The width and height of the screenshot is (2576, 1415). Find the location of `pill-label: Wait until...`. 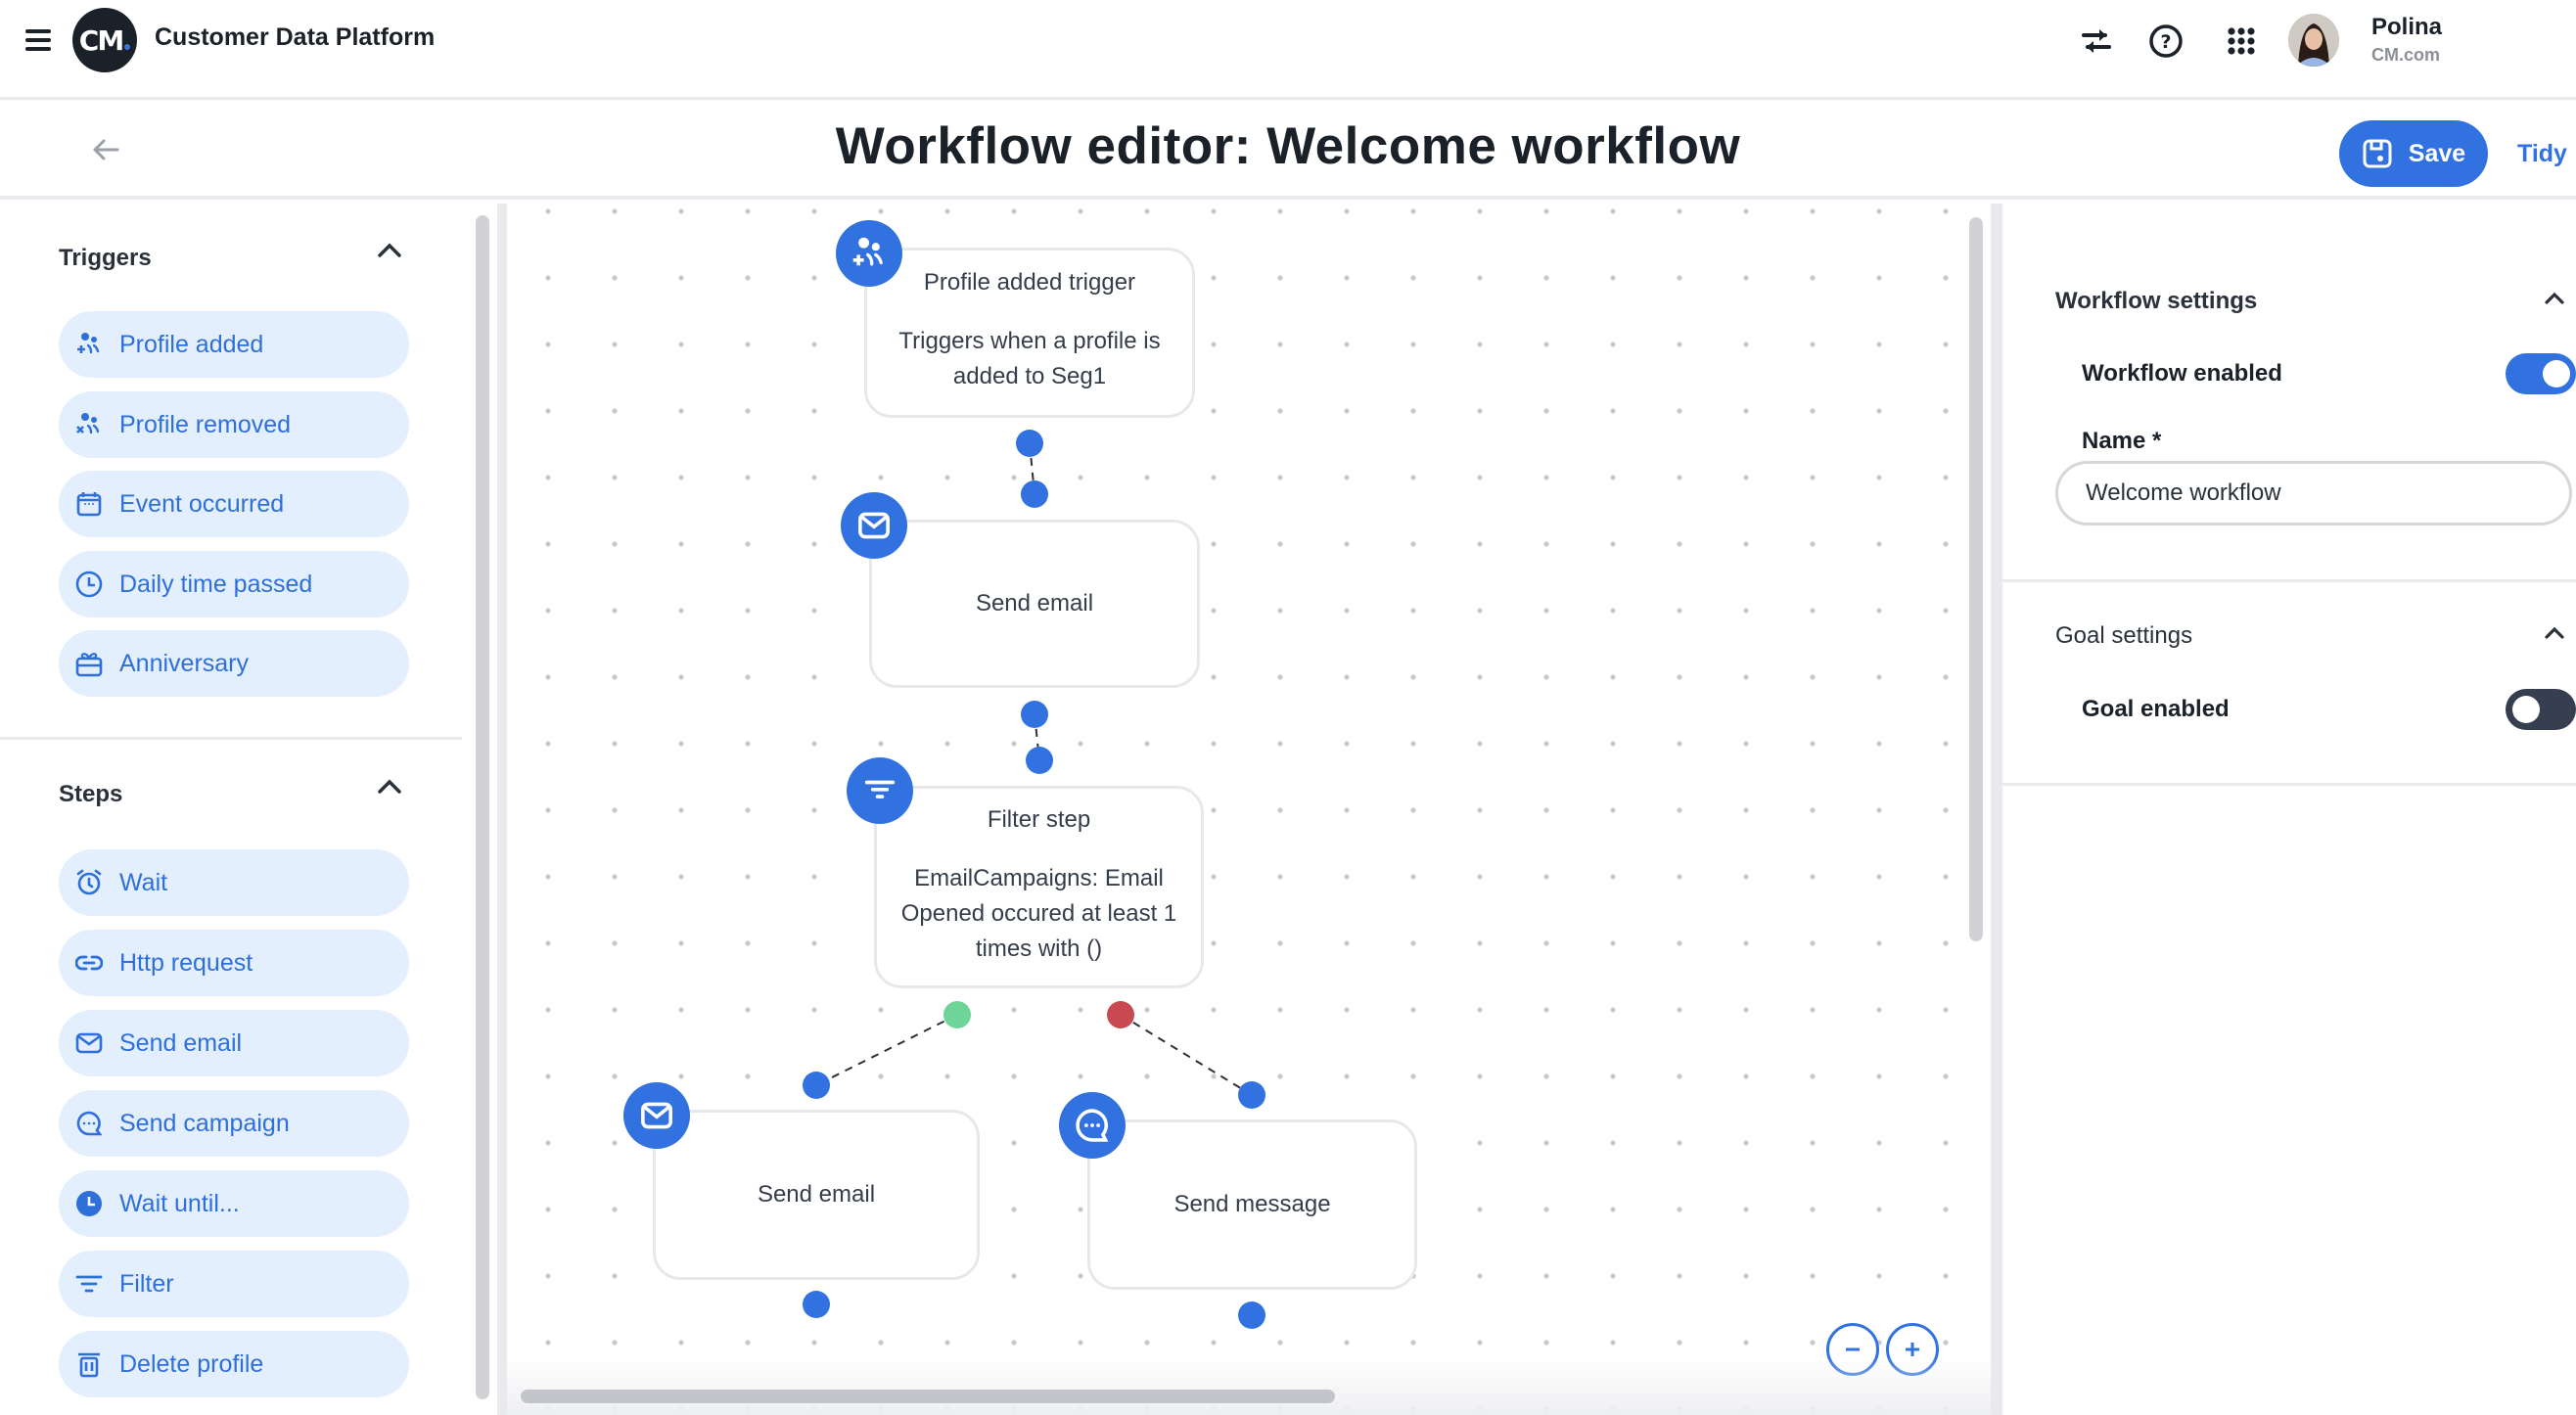

pill-label: Wait until... is located at coordinates (179, 1203).